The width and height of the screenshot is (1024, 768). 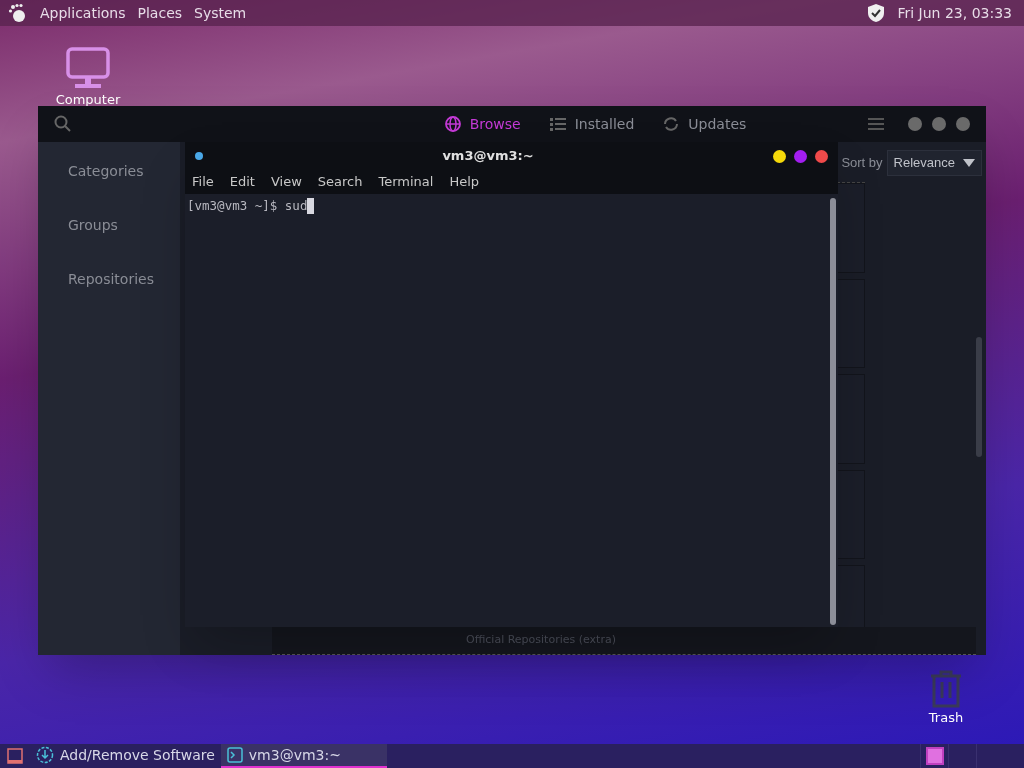 What do you see at coordinates (311, 206) in the screenshot?
I see `text-cursor` at bounding box center [311, 206].